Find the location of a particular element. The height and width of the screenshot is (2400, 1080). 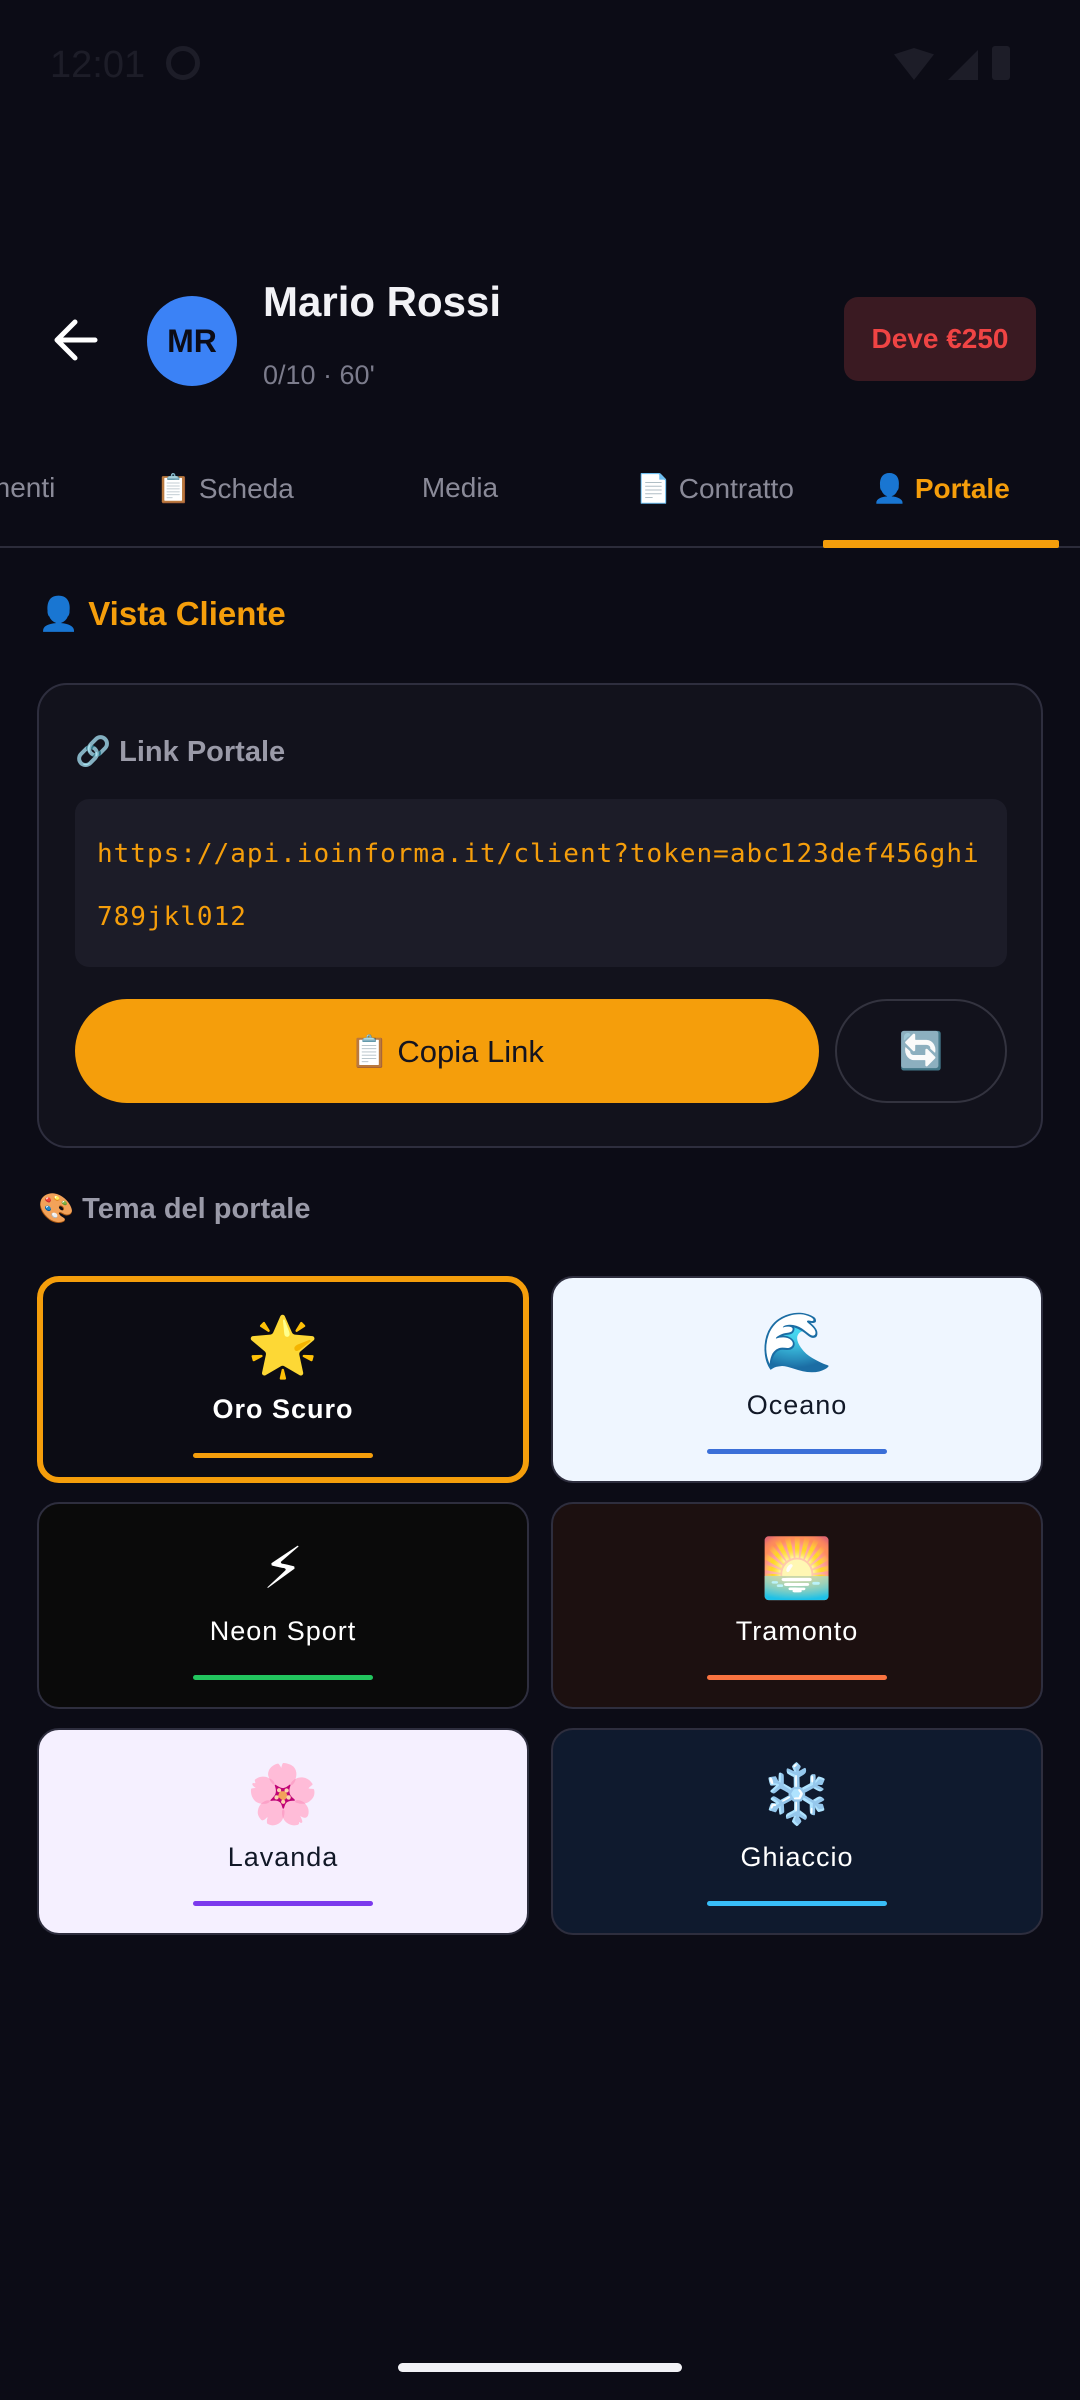

cell-signal-icon is located at coordinates (963, 65).